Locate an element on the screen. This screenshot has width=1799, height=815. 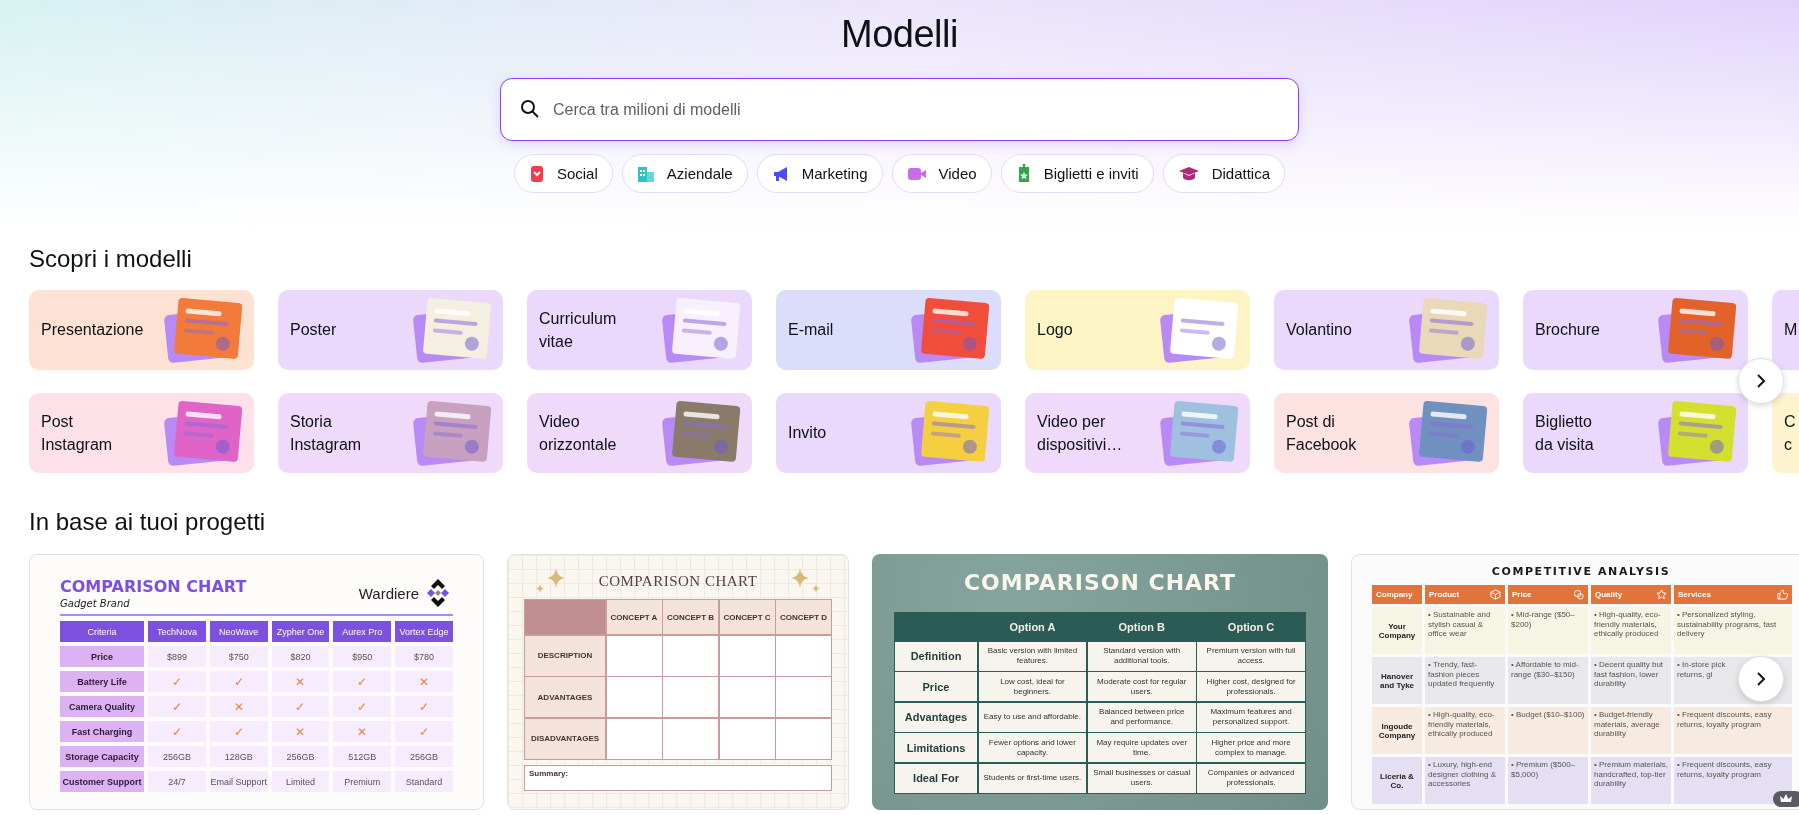
category-chip: Social is located at coordinates (563, 173).